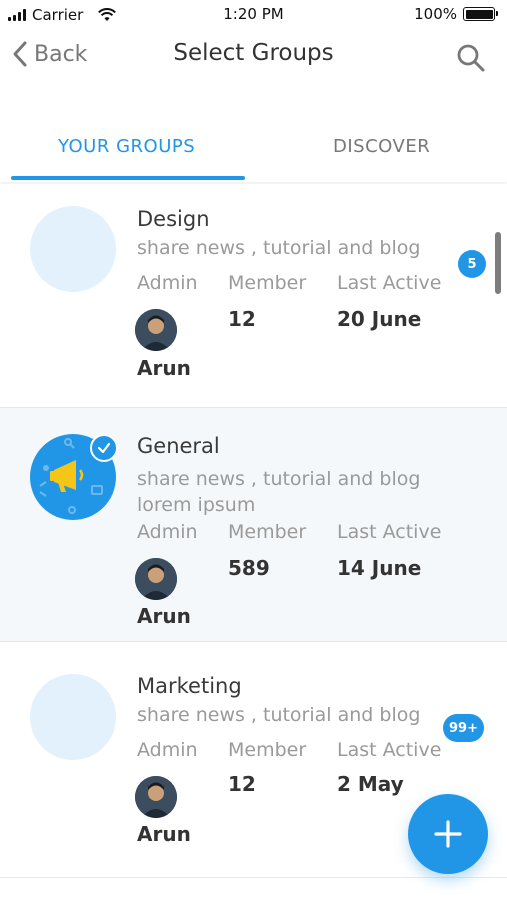 The height and width of the screenshot is (900, 507). I want to click on add-group-button, so click(448, 834).